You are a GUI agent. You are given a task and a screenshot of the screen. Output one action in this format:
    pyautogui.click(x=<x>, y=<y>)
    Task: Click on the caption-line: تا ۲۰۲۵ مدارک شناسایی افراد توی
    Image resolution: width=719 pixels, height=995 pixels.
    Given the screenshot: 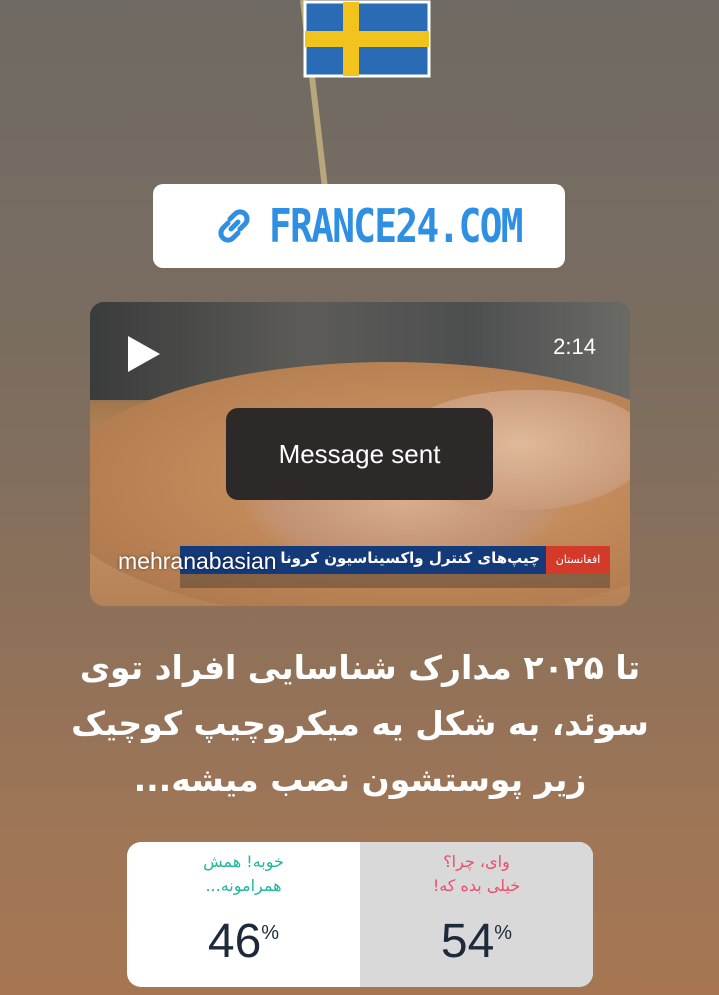 What is the action you would take?
    pyautogui.click(x=360, y=667)
    